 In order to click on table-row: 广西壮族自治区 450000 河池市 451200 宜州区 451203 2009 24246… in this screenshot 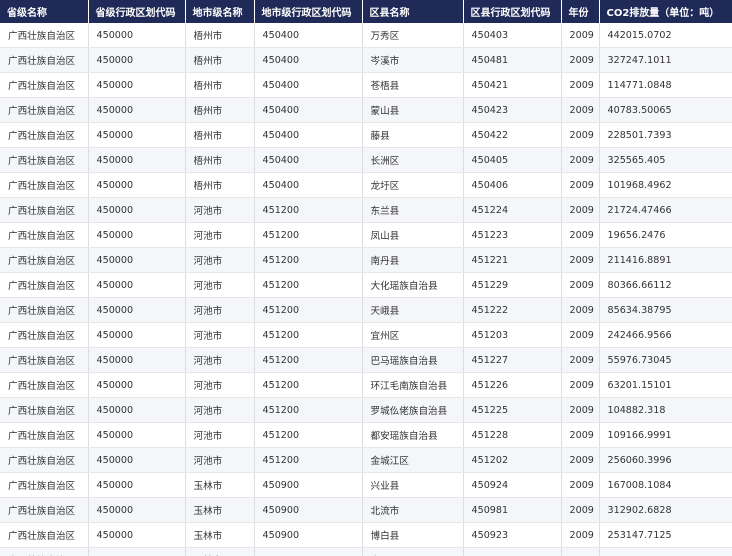, I will do `click(366, 335)`.